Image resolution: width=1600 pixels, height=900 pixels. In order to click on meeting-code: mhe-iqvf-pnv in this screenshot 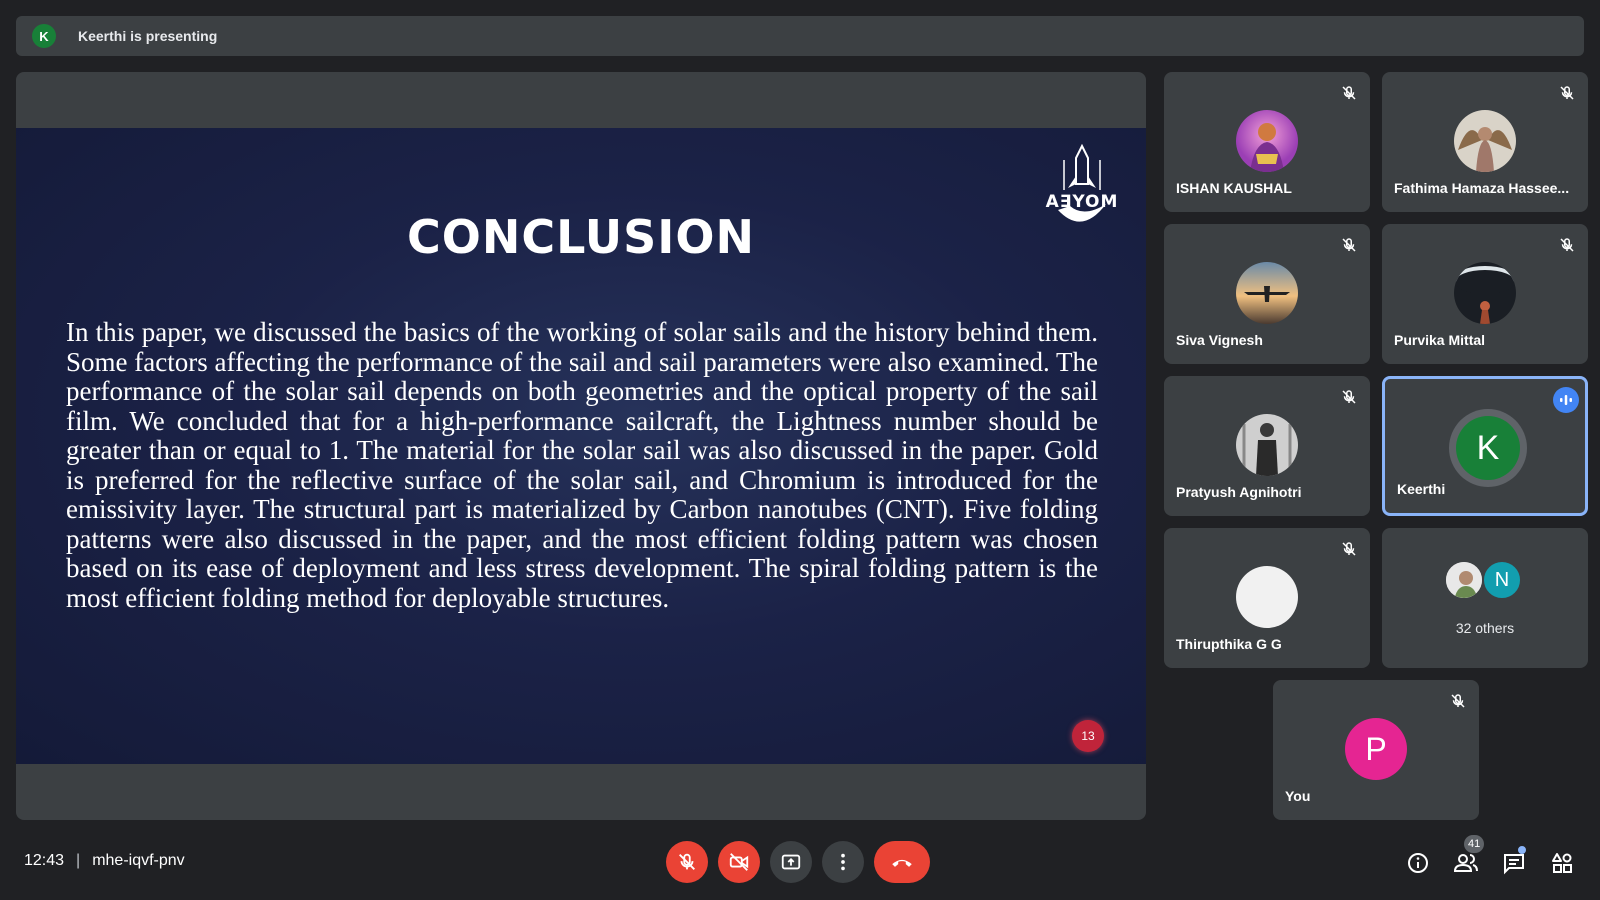, I will do `click(138, 860)`.